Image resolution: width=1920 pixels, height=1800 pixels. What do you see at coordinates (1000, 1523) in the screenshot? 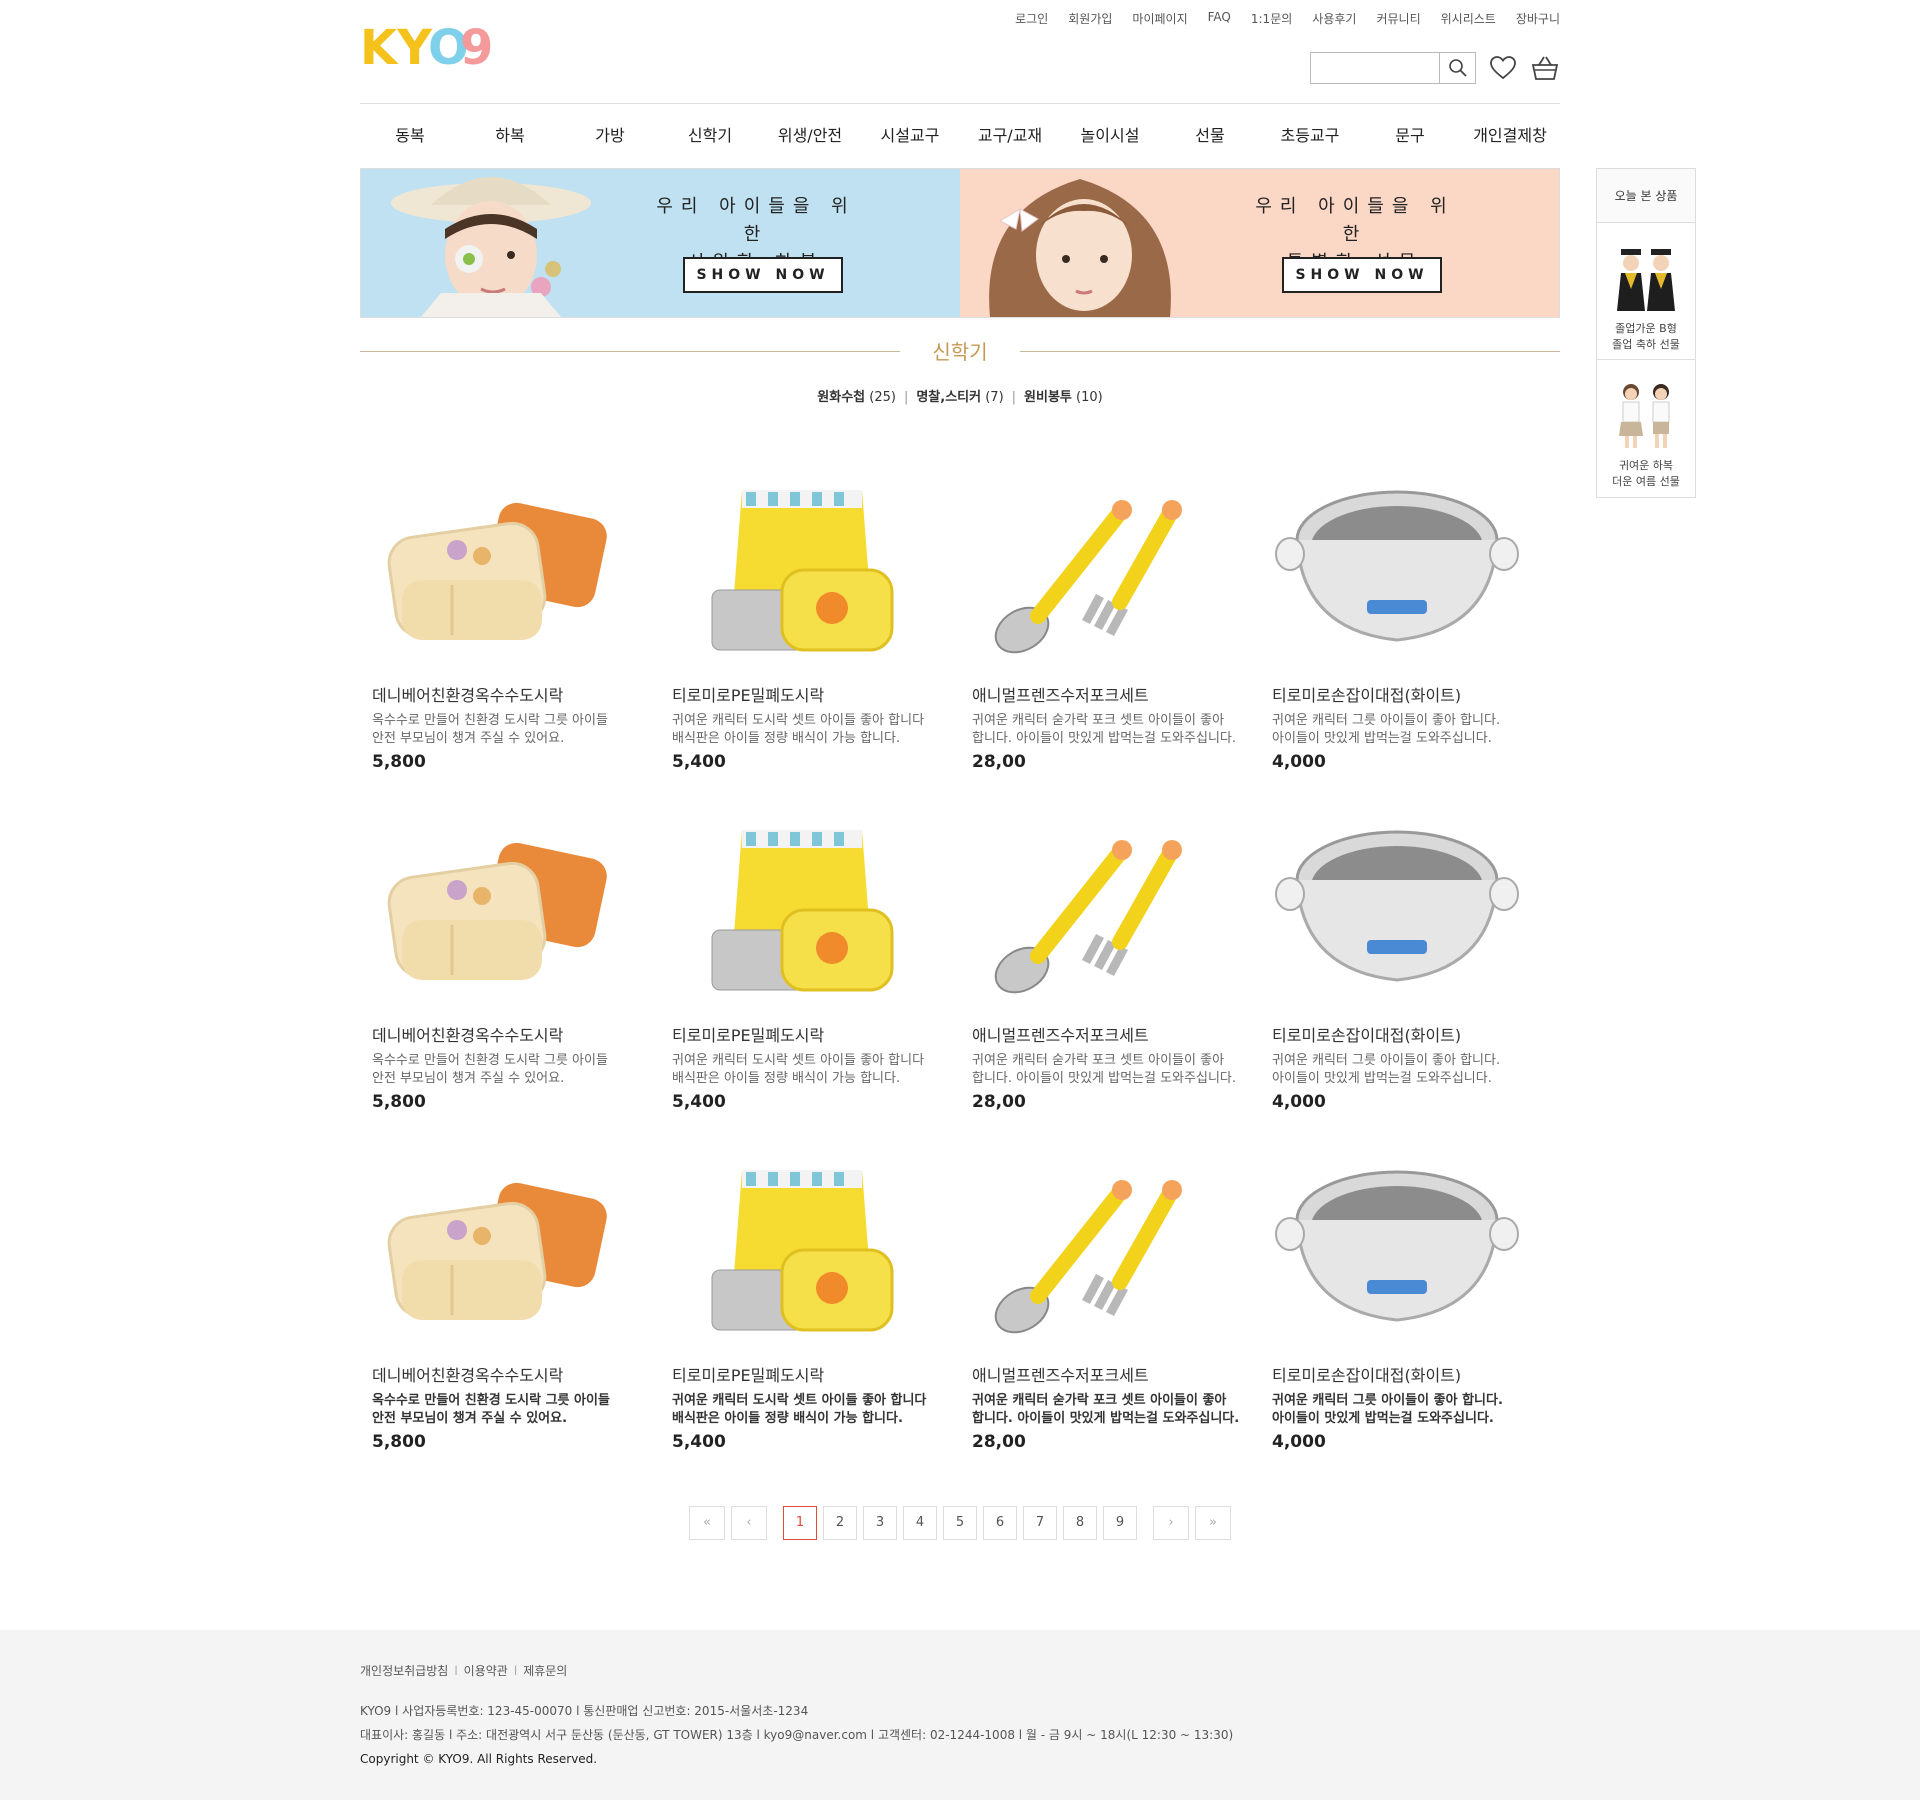
I see `page-button: 6` at bounding box center [1000, 1523].